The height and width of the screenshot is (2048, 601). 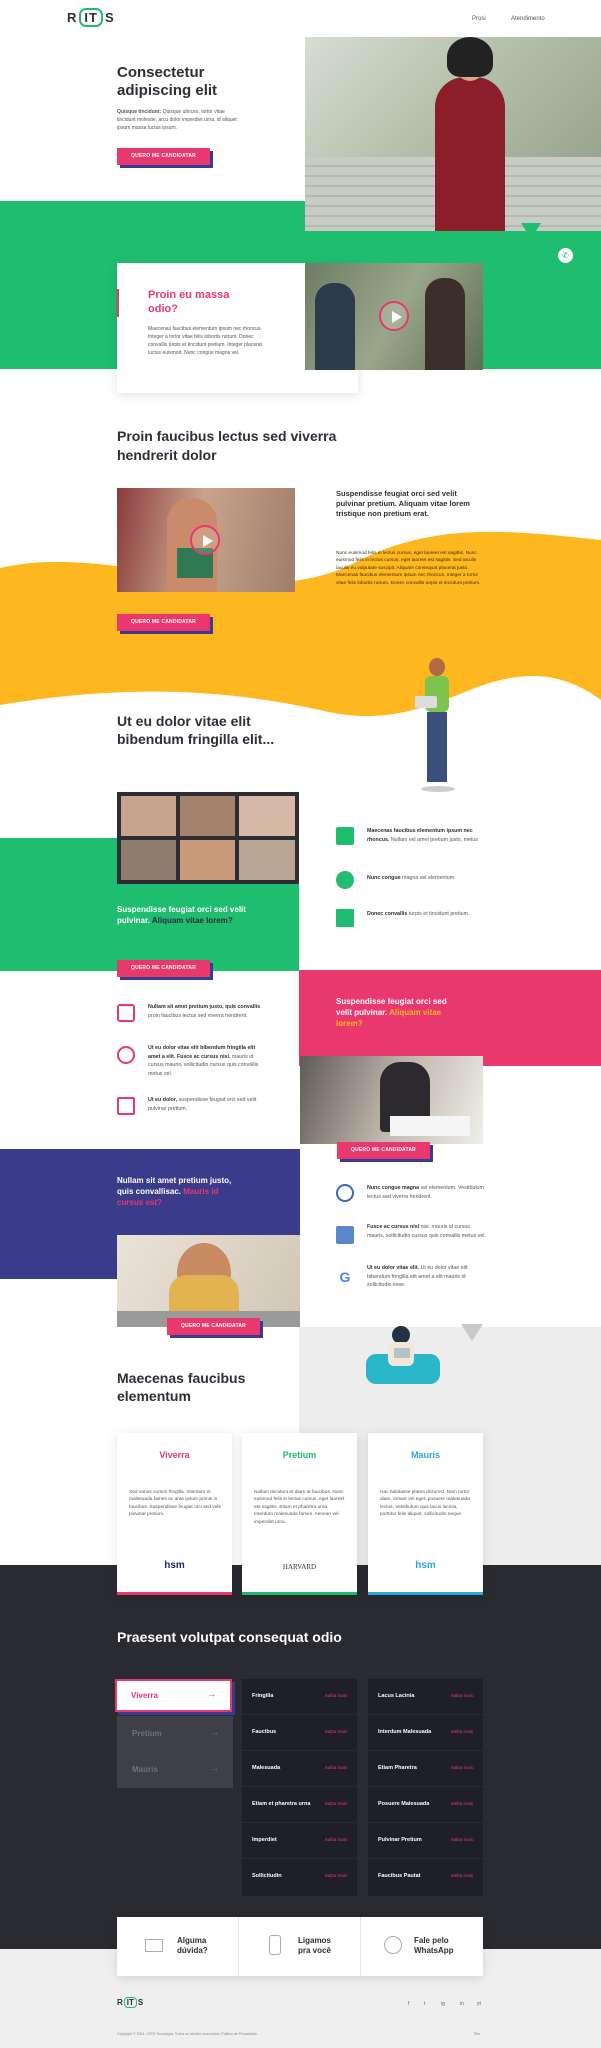 What do you see at coordinates (434, 1945) in the screenshot?
I see `contact-label: Fale pelo WhatsApp` at bounding box center [434, 1945].